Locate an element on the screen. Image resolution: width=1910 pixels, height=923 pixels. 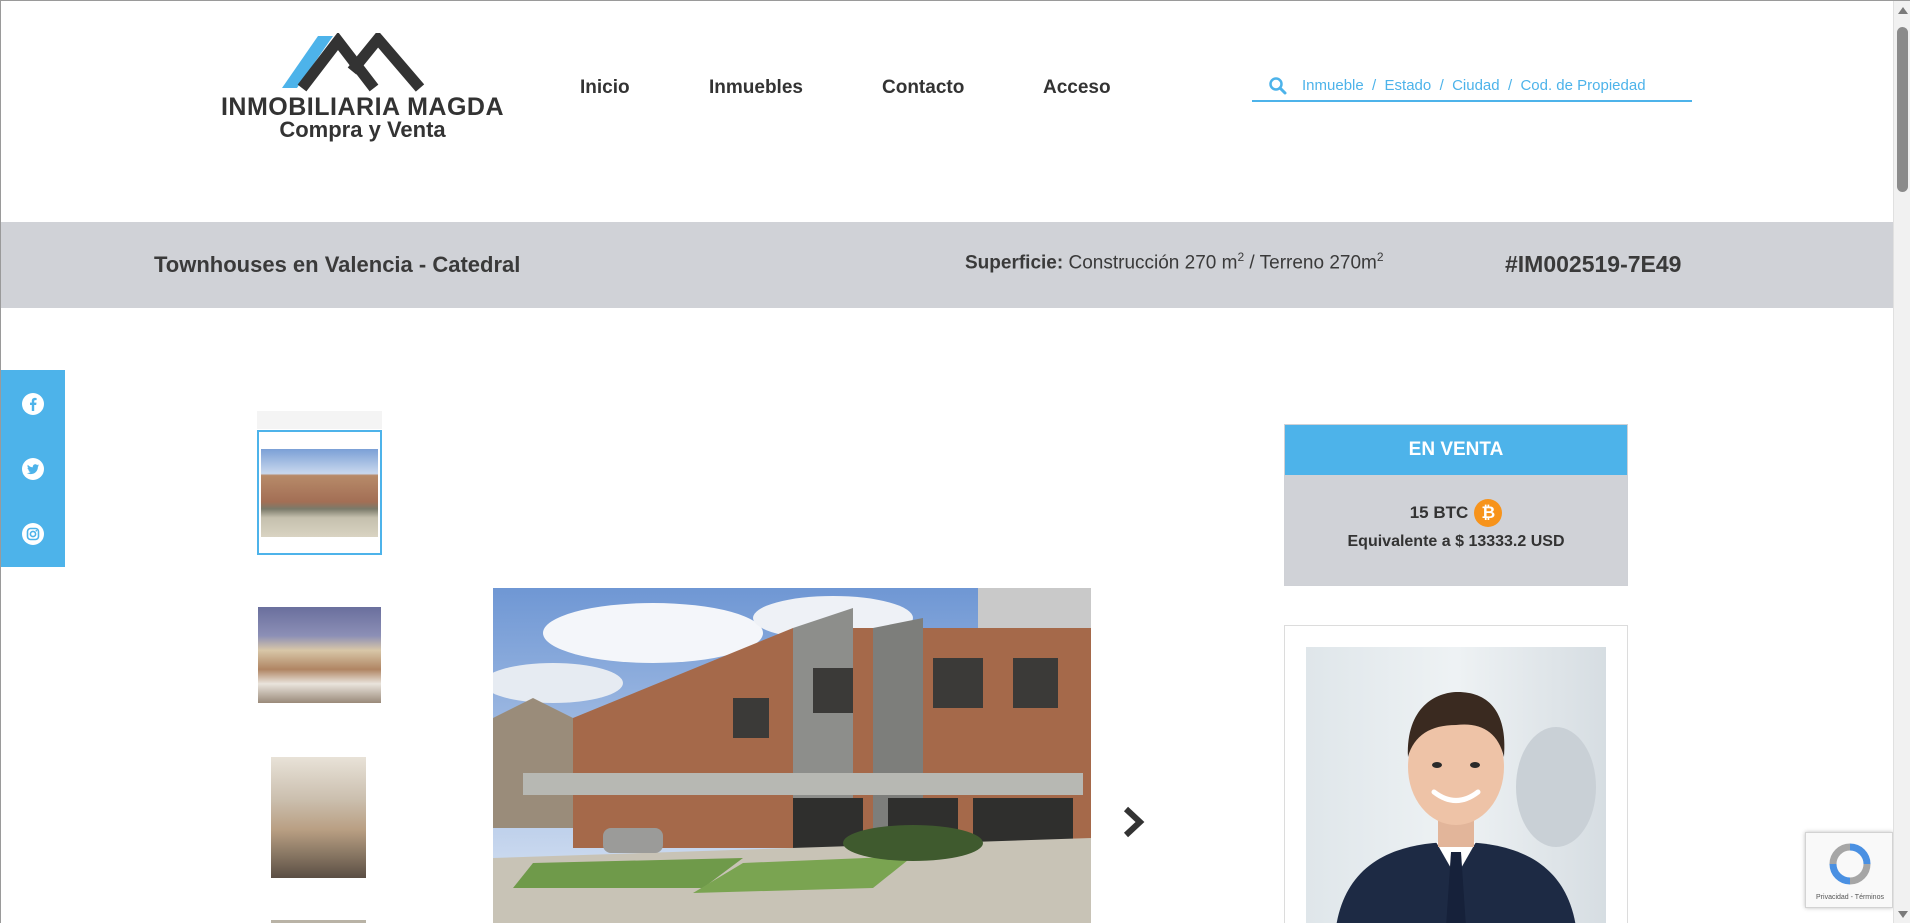
main-property-image is located at coordinates (792, 755).